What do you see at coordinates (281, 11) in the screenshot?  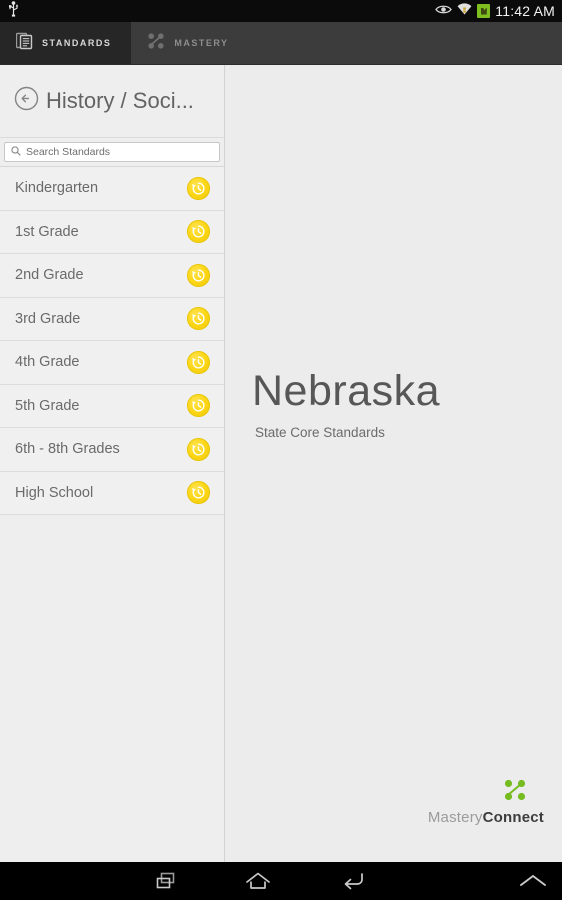 I see `android-status-bar: 11:42 AM` at bounding box center [281, 11].